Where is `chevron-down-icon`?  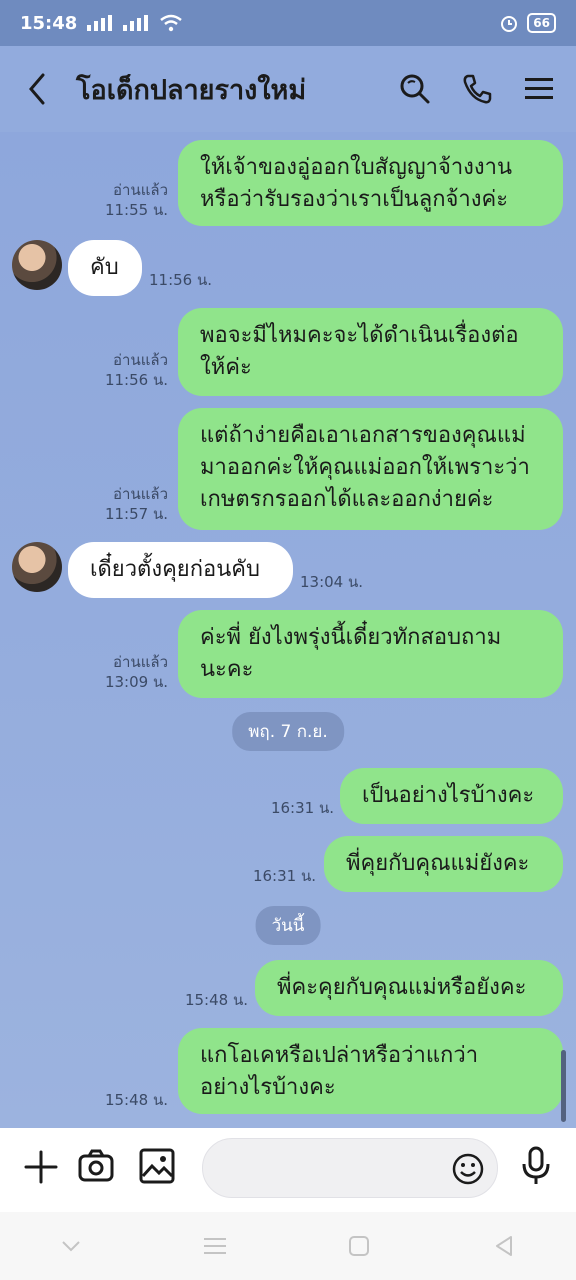
chevron-down-icon is located at coordinates (71, 1246).